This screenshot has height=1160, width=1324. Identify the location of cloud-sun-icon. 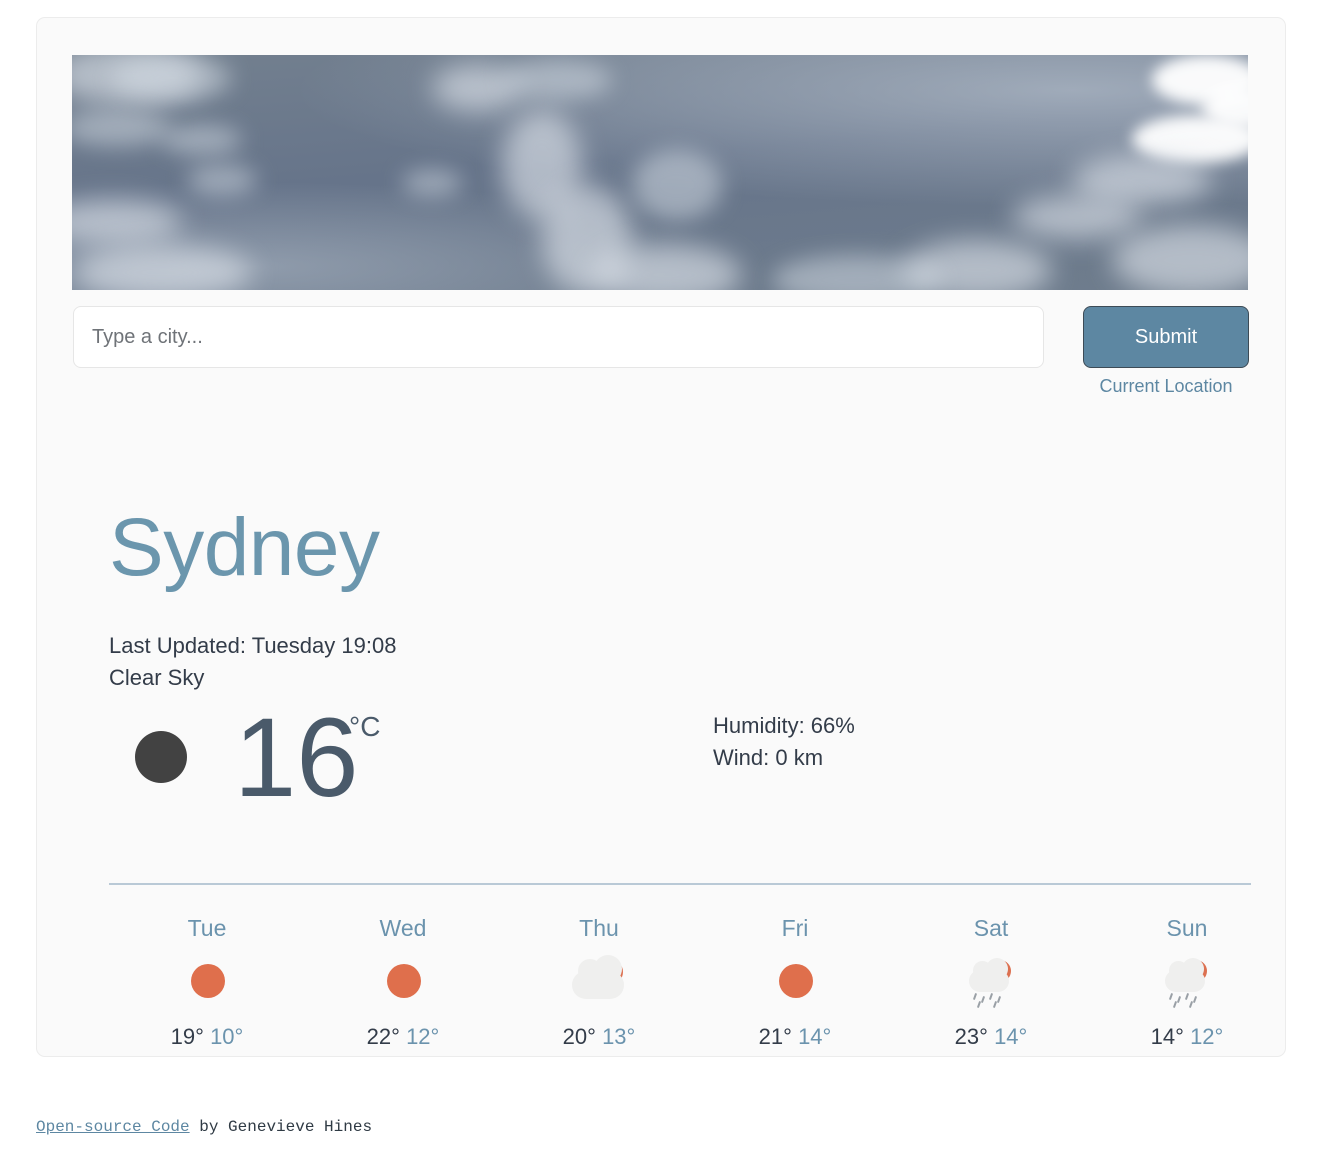
(599, 982).